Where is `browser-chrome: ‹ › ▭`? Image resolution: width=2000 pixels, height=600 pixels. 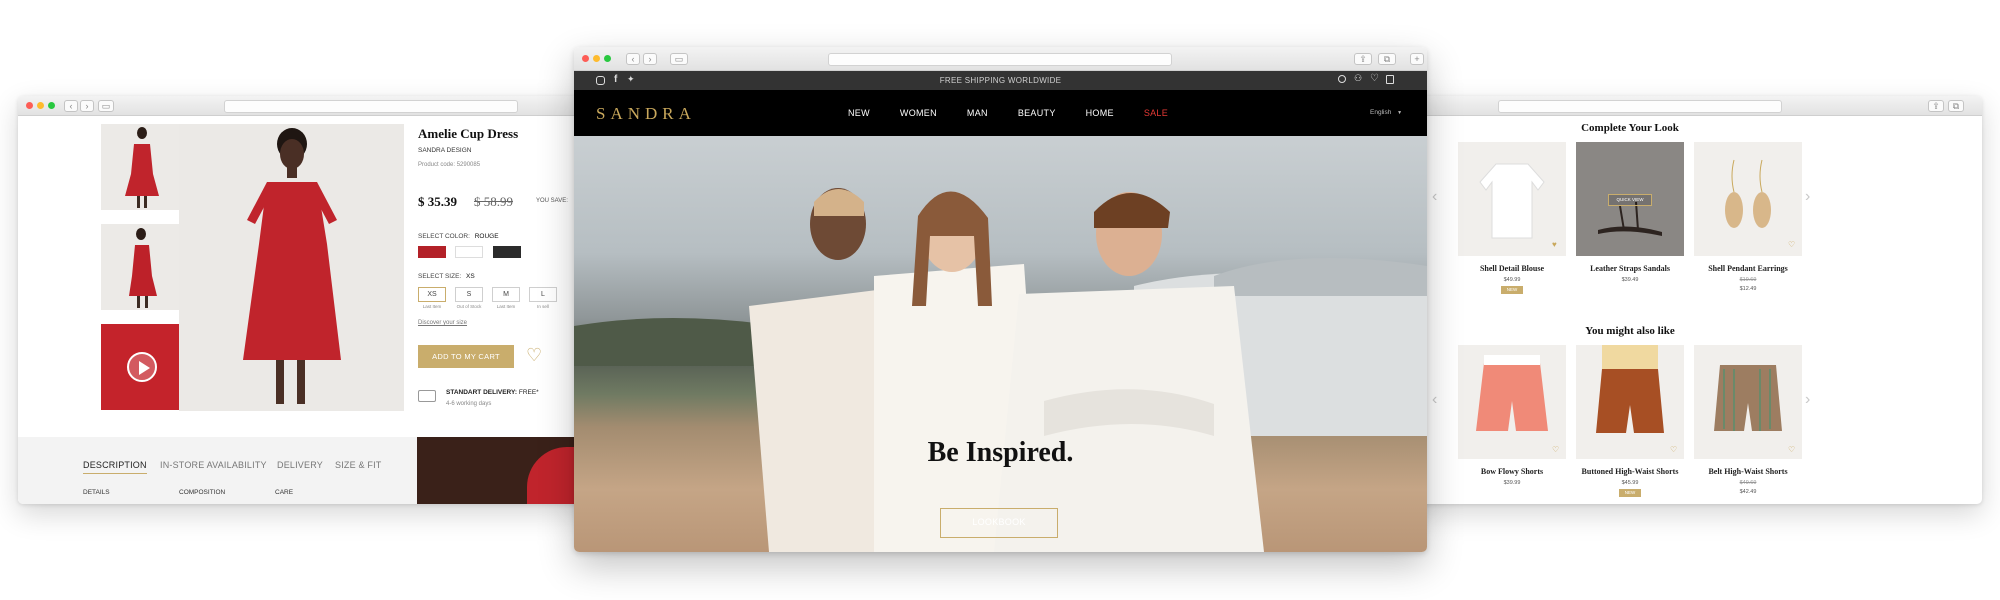 browser-chrome: ‹ › ▭ is located at coordinates (319, 106).